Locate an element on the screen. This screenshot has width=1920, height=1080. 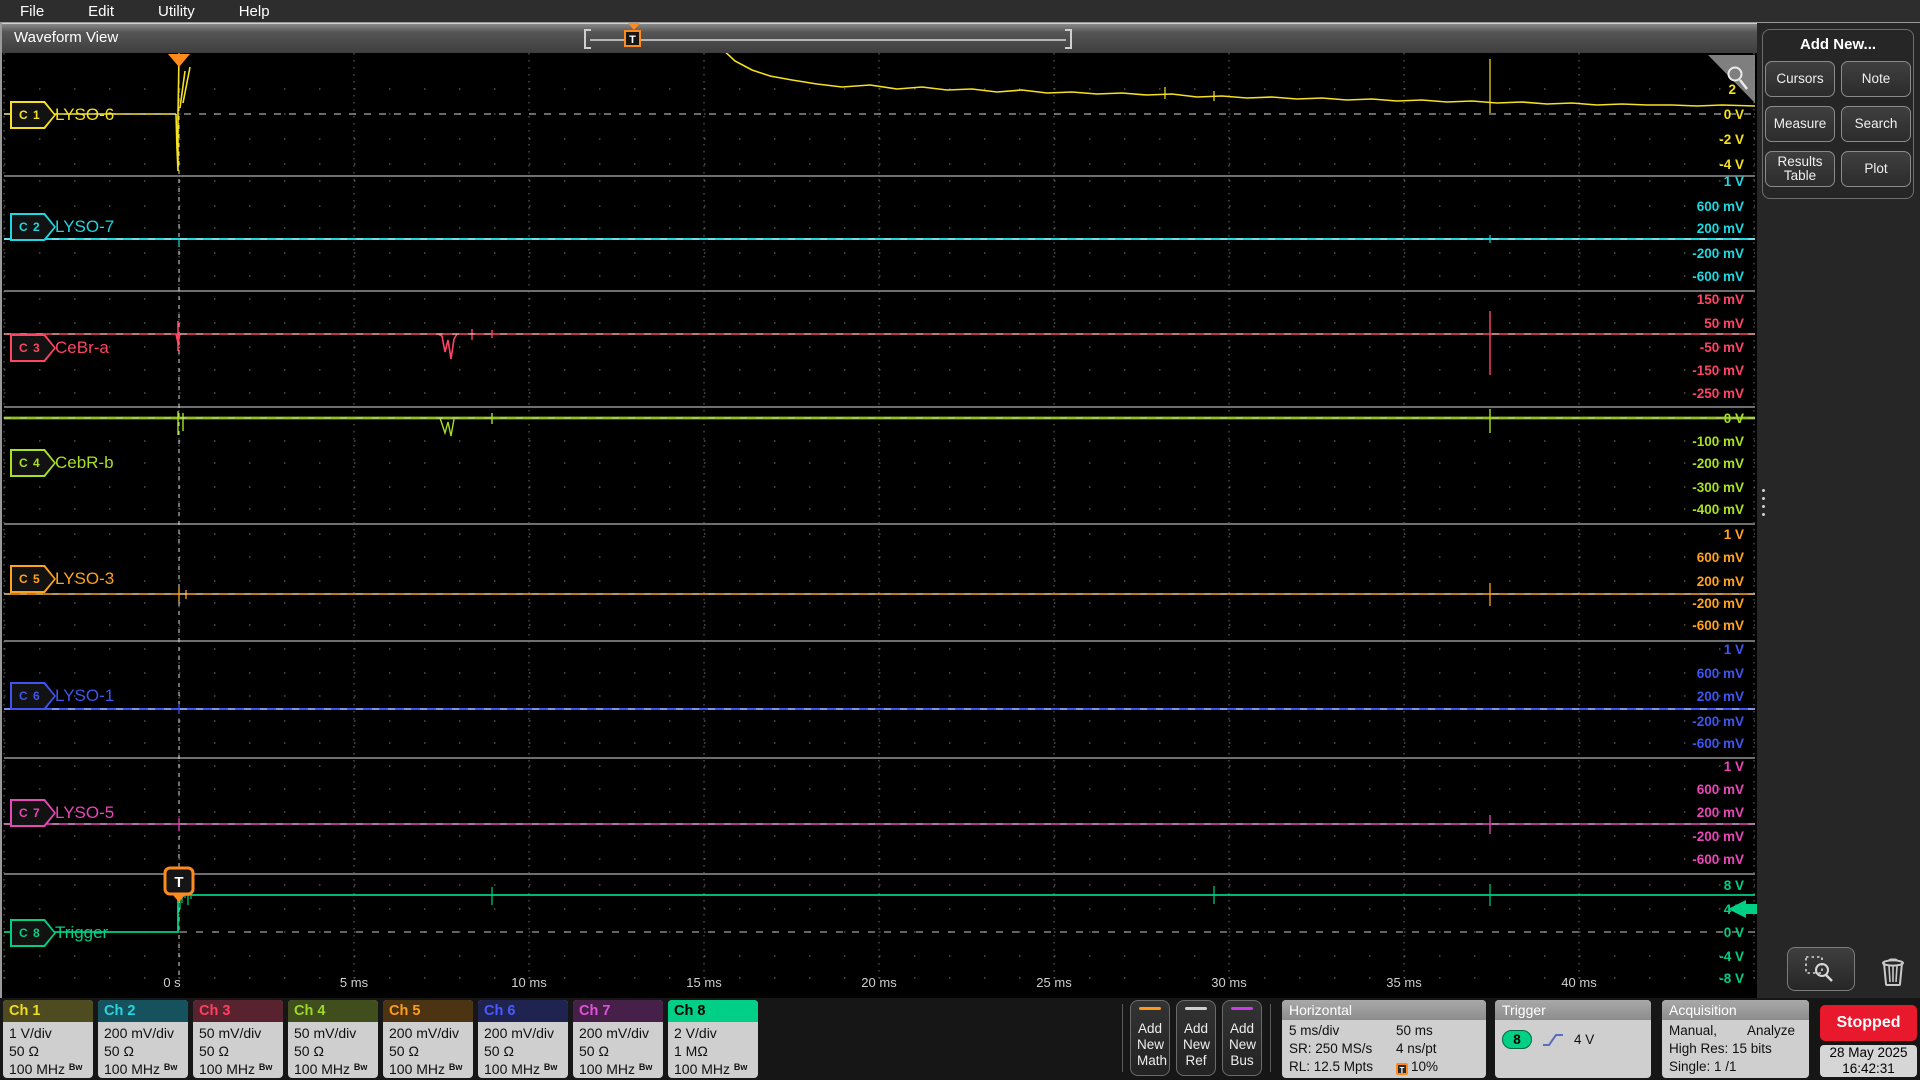
add-results-table-button: Results Table is located at coordinates (1800, 169).